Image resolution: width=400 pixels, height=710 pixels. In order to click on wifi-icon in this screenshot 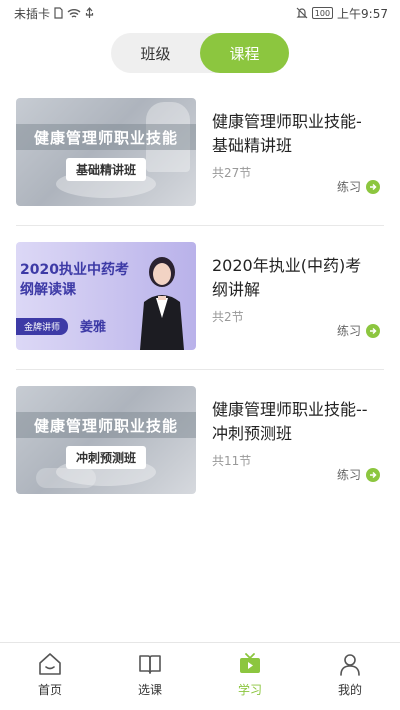, I will do `click(74, 13)`.